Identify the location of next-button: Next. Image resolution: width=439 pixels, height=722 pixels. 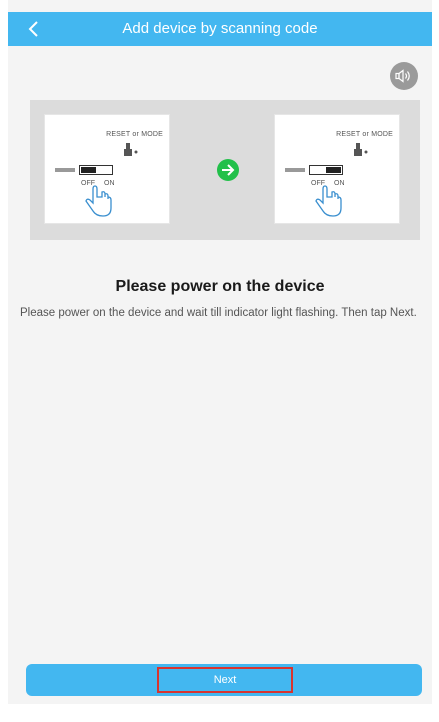
(225, 680).